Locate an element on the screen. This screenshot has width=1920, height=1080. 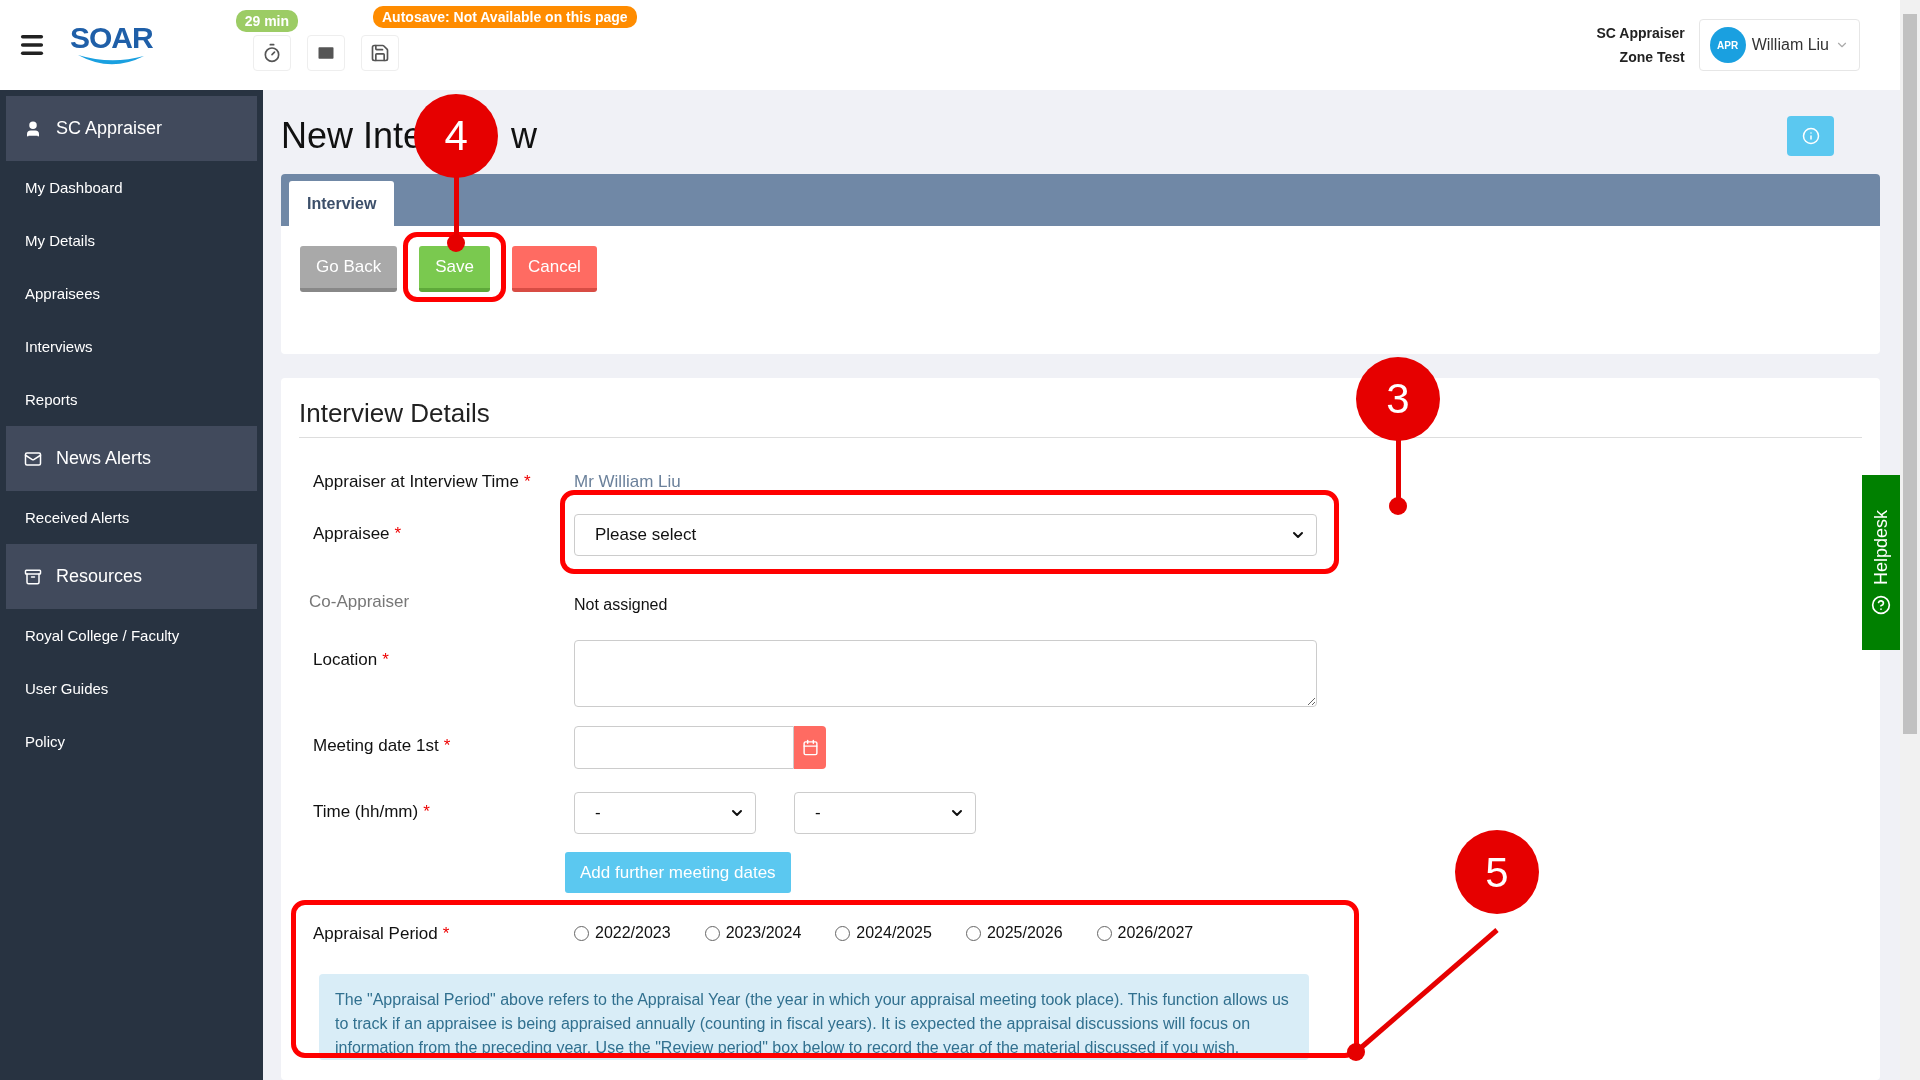
sidebar-section: News Alerts is located at coordinates (131, 458).